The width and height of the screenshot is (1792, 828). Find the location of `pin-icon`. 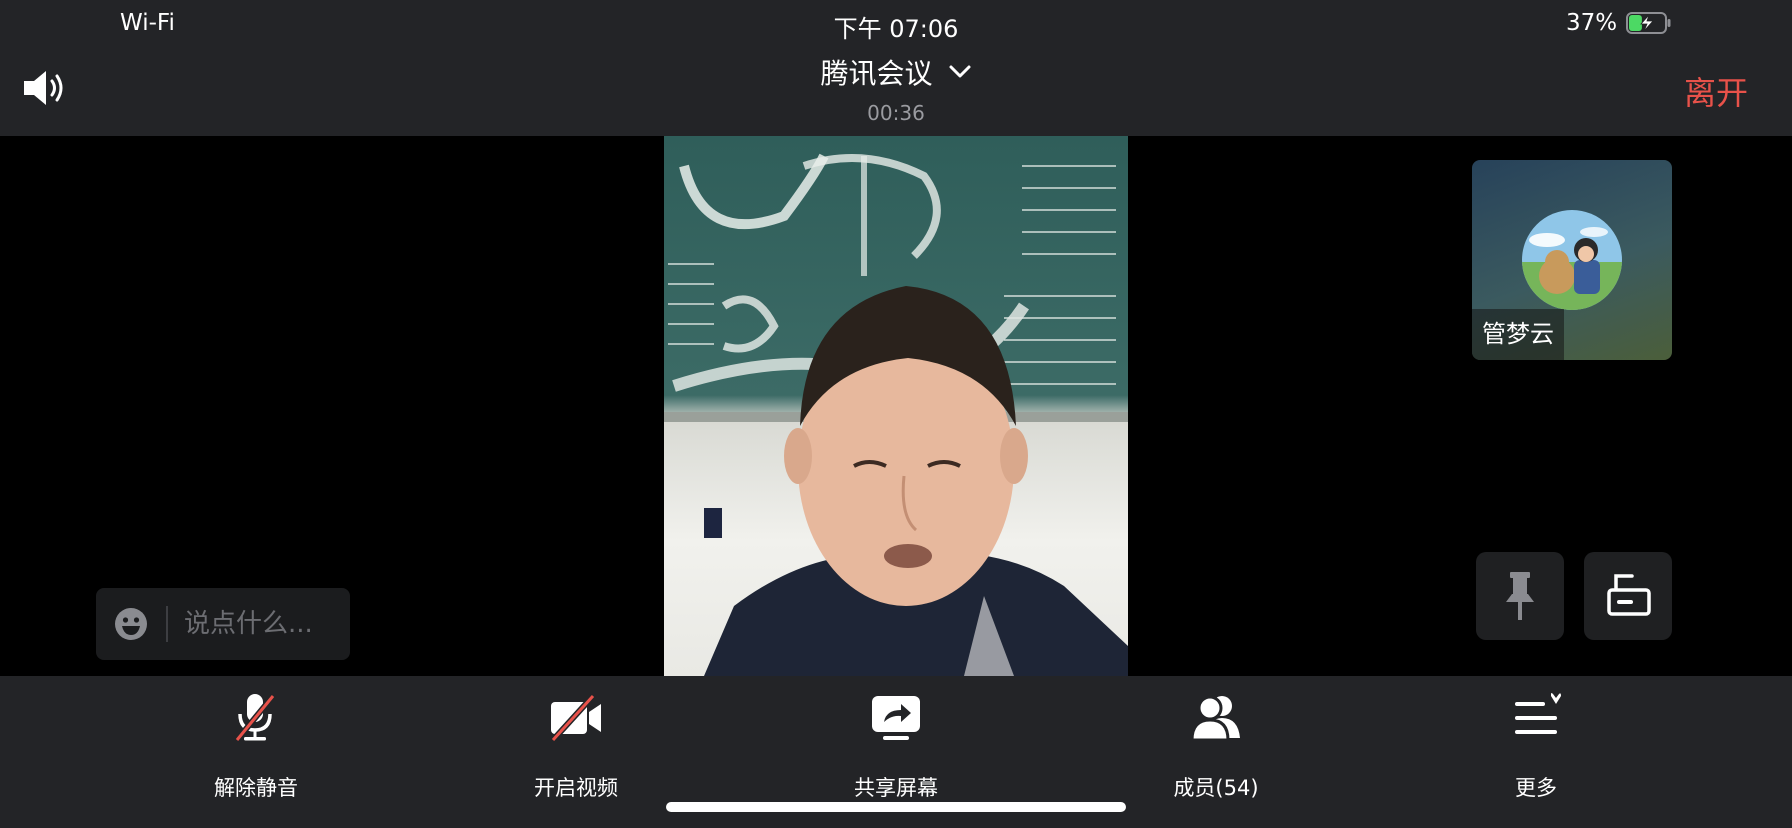

pin-icon is located at coordinates (1520, 596).